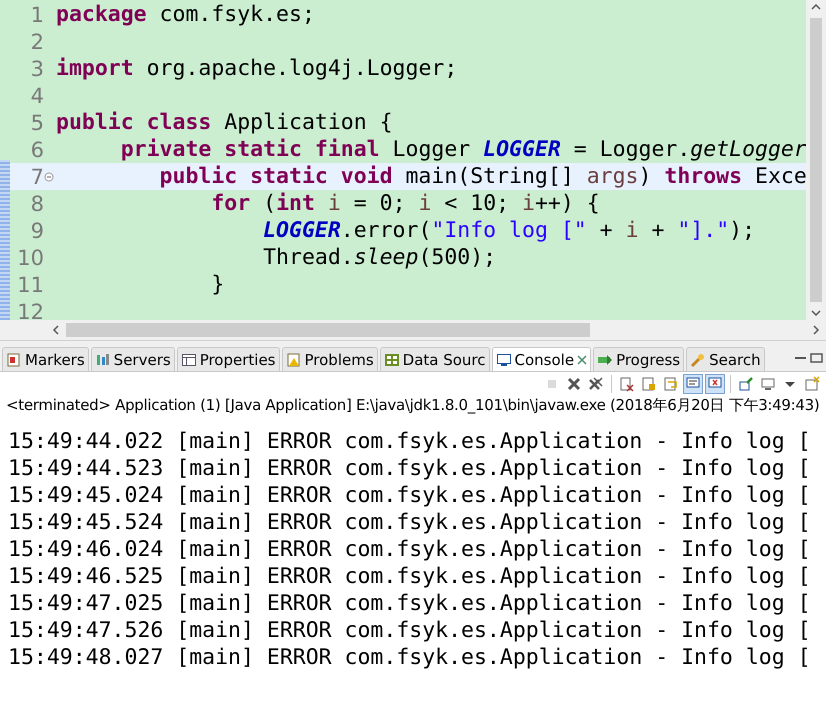 Image resolution: width=826 pixels, height=705 pixels. What do you see at coordinates (435, 359) in the screenshot?
I see `view-tab: Data Sourc` at bounding box center [435, 359].